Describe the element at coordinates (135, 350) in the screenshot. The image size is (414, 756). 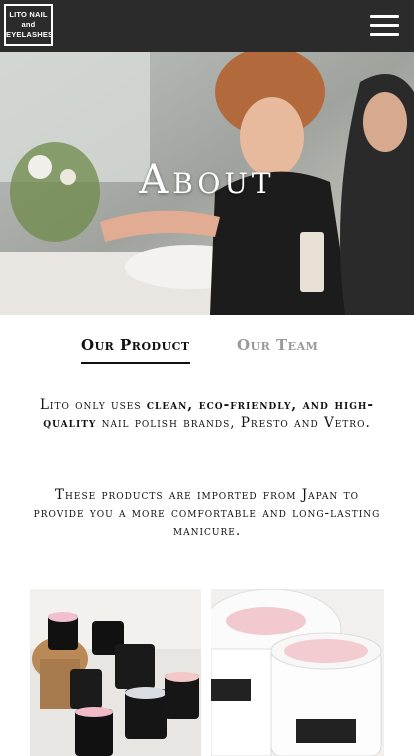
I see `tab-our-product: Our Product` at that location.